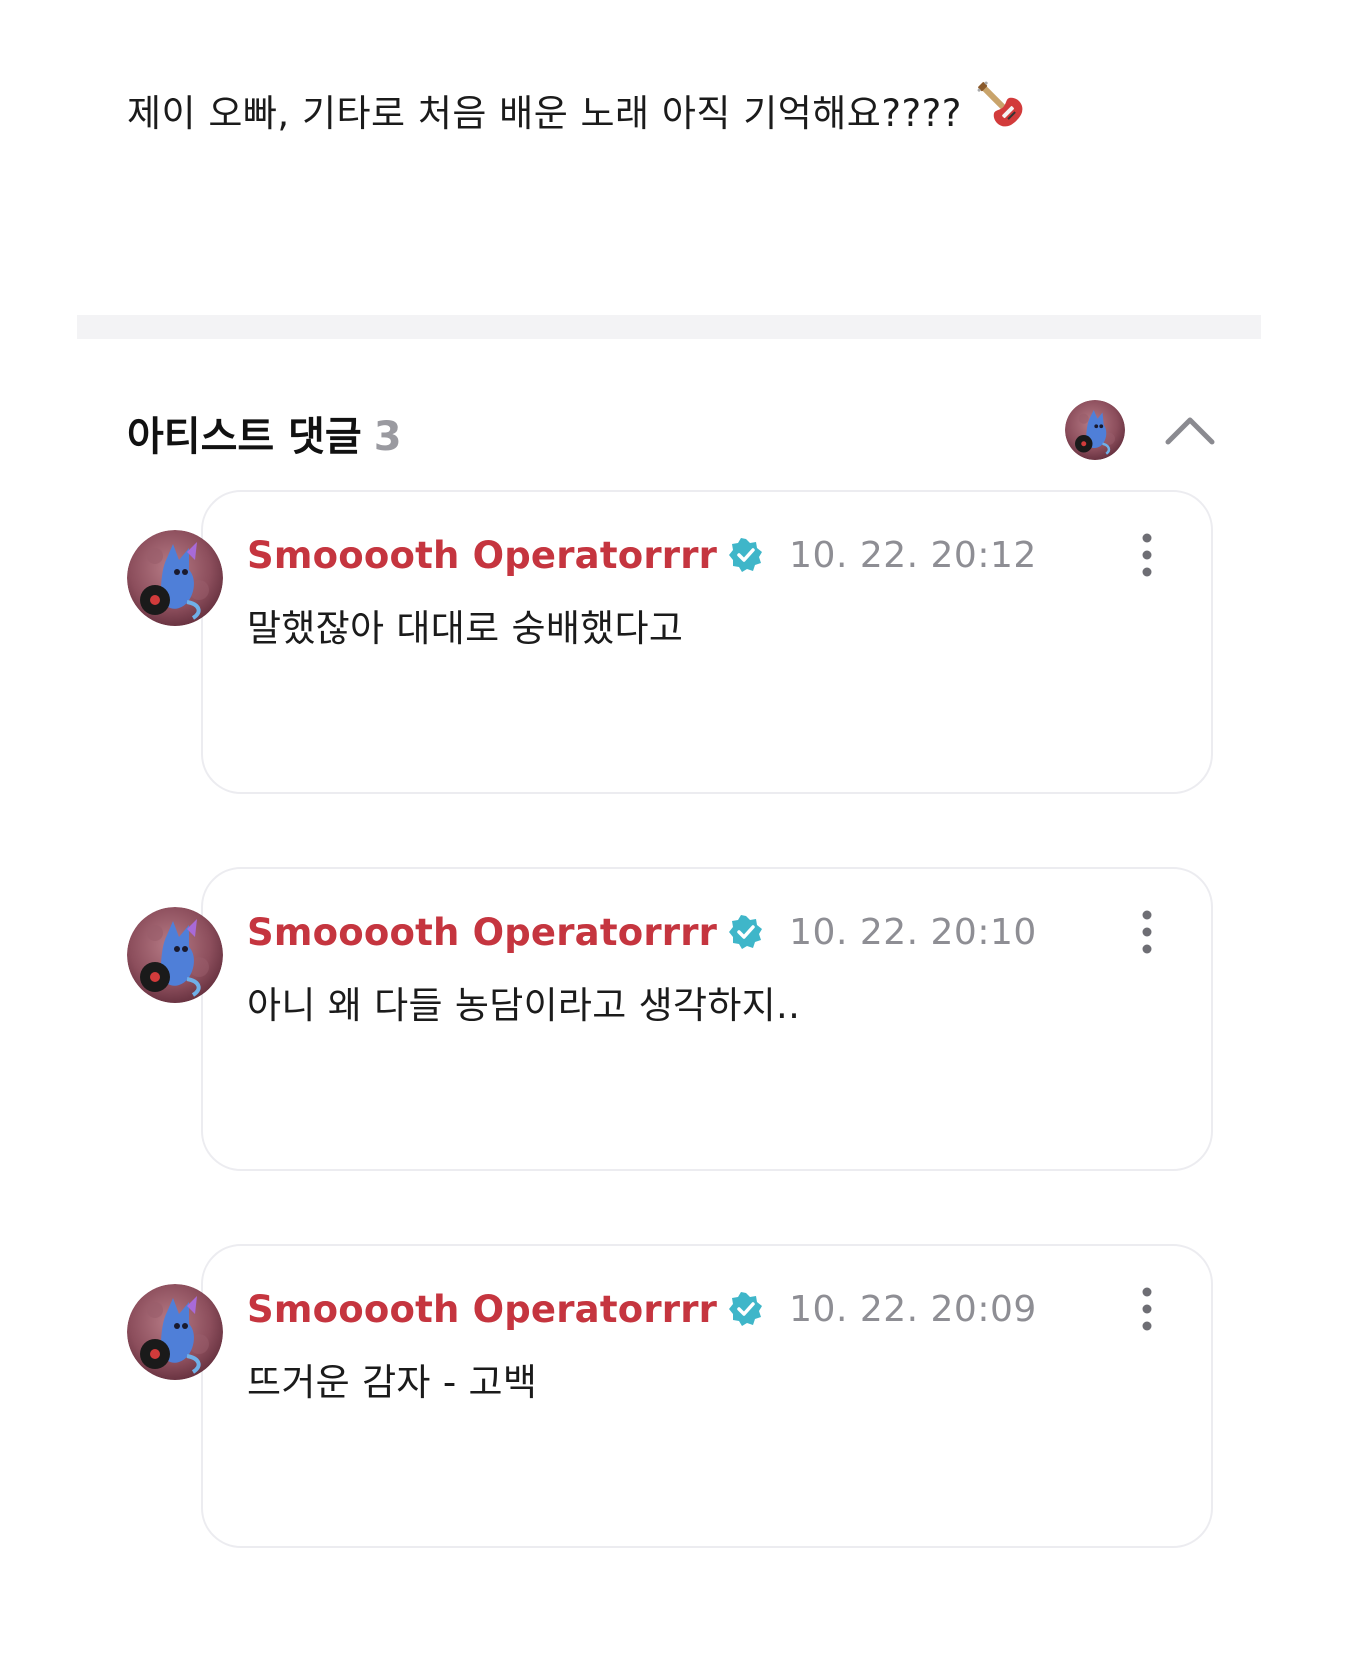  I want to click on electric-guitar-icon, so click(1001, 111).